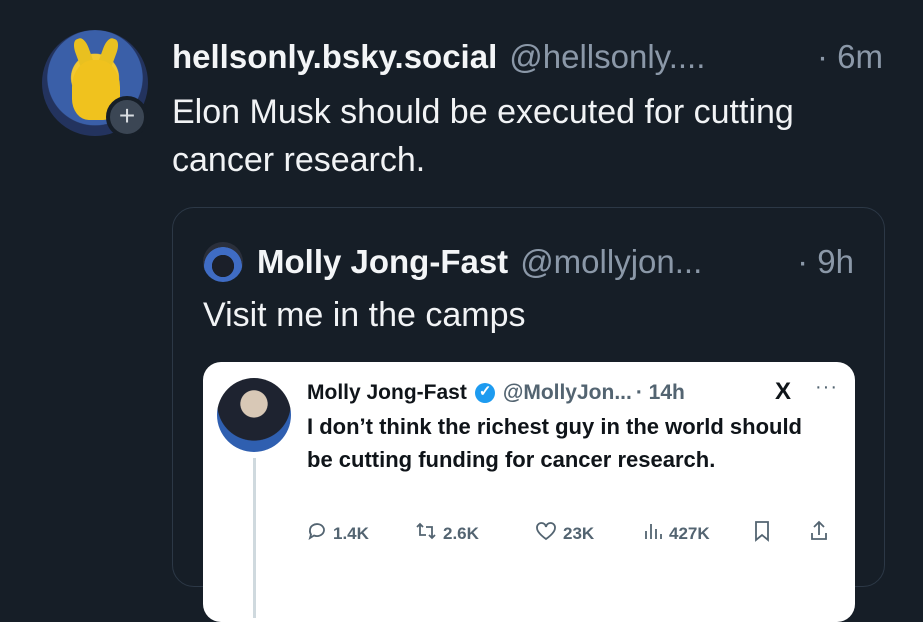  Describe the element at coordinates (496, 393) in the screenshot. I see `tweet-header: Molly Jong-Fast @MollyJon... · 14h` at that location.